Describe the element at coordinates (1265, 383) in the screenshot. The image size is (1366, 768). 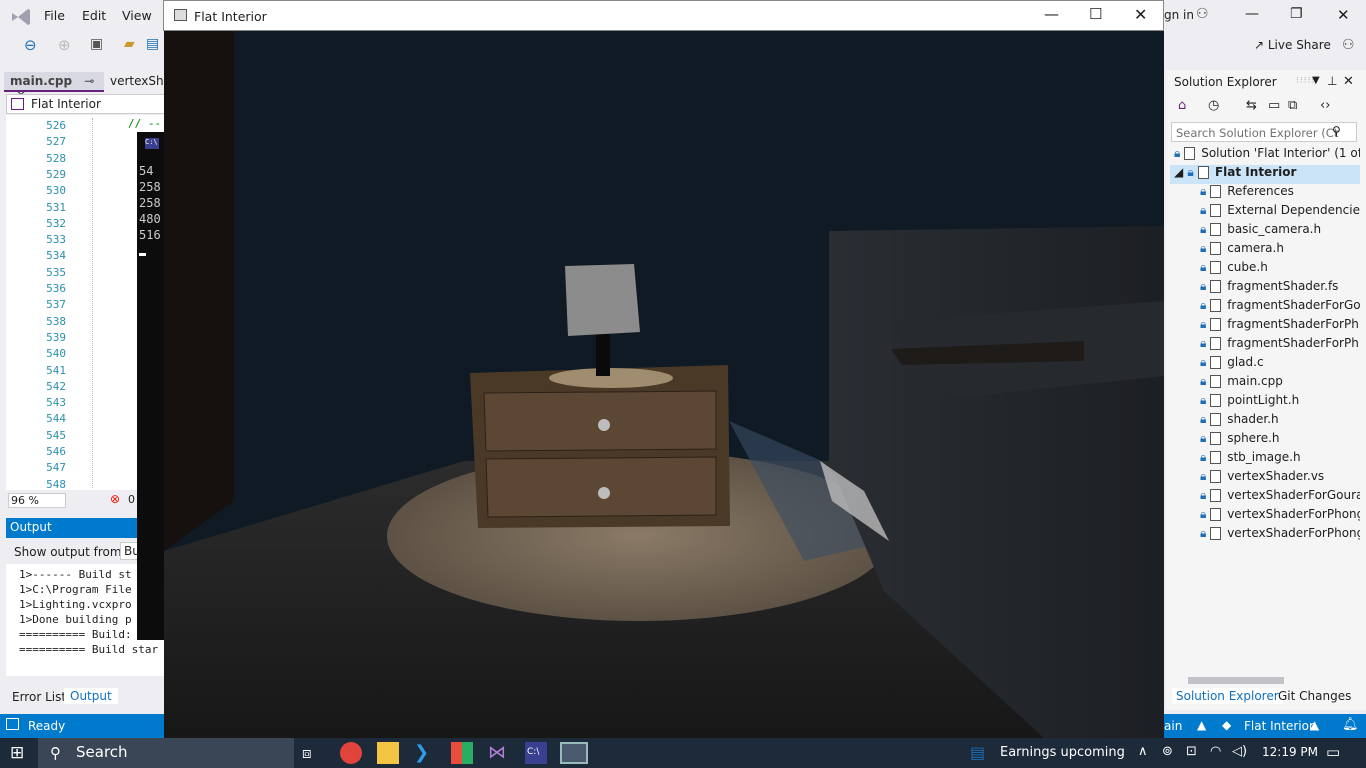
I see `se-item: 🔒︎ main.cpp` at that location.